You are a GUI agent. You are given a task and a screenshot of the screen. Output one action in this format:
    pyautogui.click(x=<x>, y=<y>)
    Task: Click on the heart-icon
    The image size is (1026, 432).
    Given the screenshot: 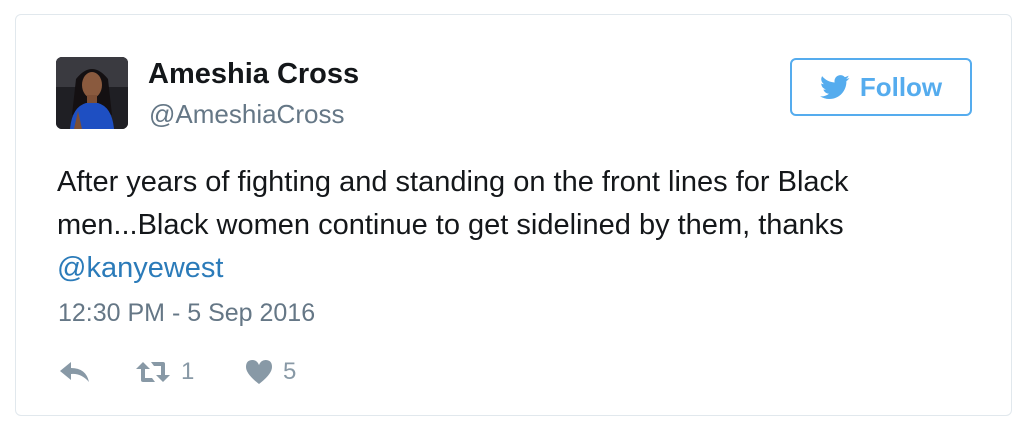 What is the action you would take?
    pyautogui.click(x=259, y=372)
    